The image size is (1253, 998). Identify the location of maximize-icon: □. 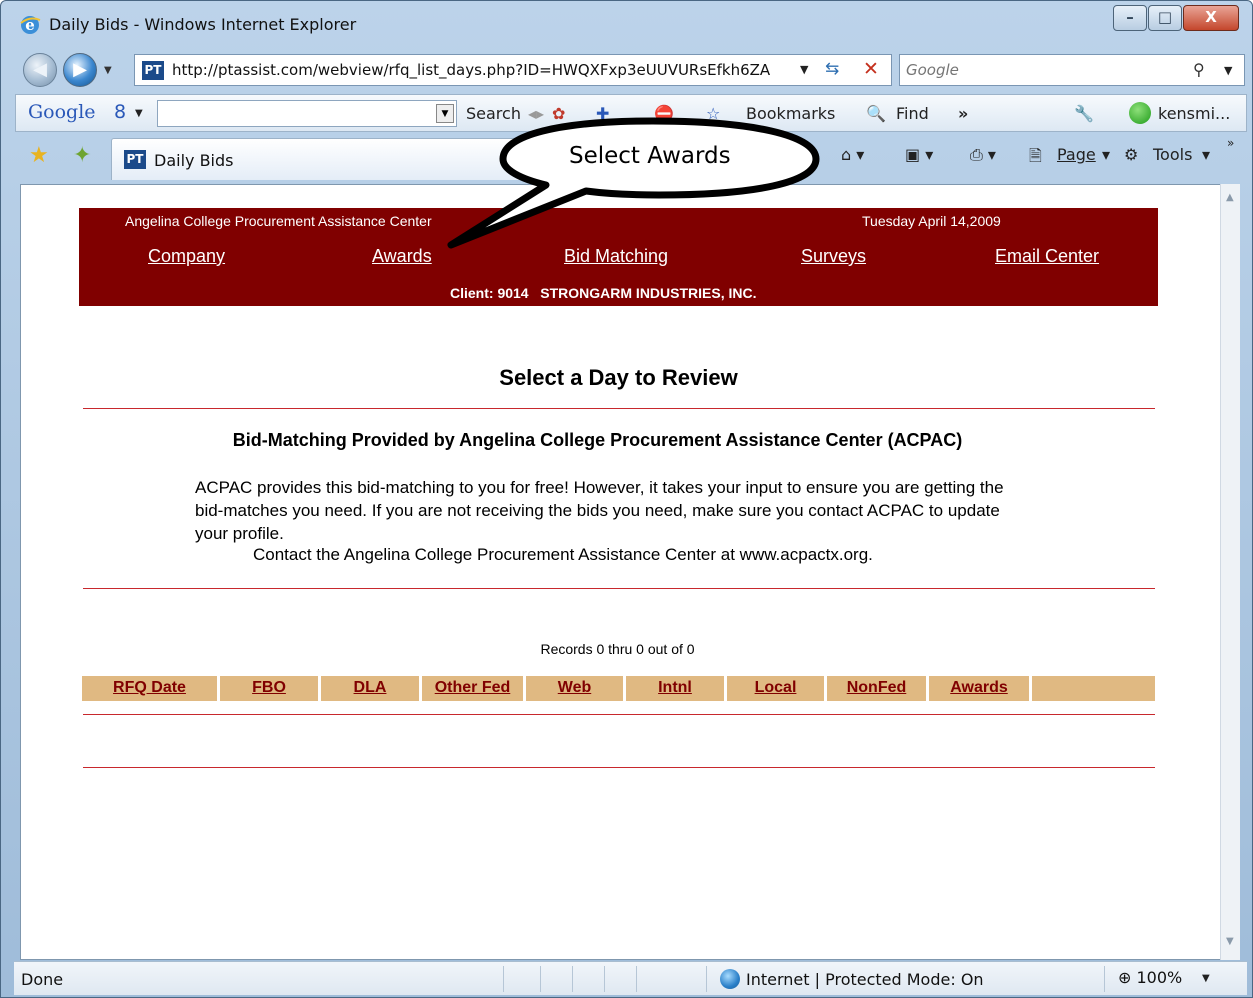
(1165, 17).